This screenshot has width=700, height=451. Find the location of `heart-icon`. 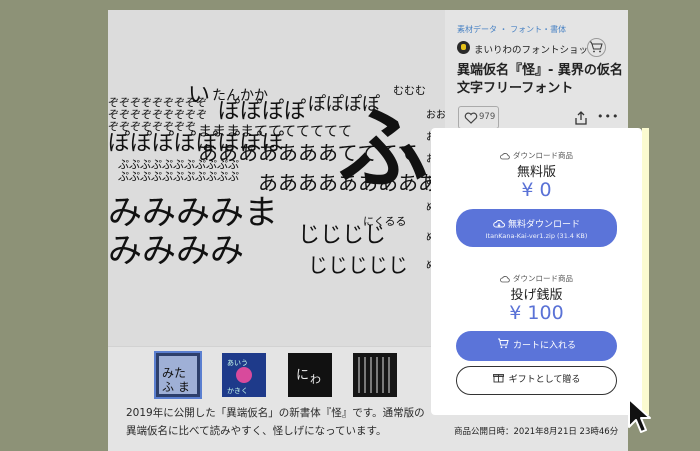

heart-icon is located at coordinates (471, 118).